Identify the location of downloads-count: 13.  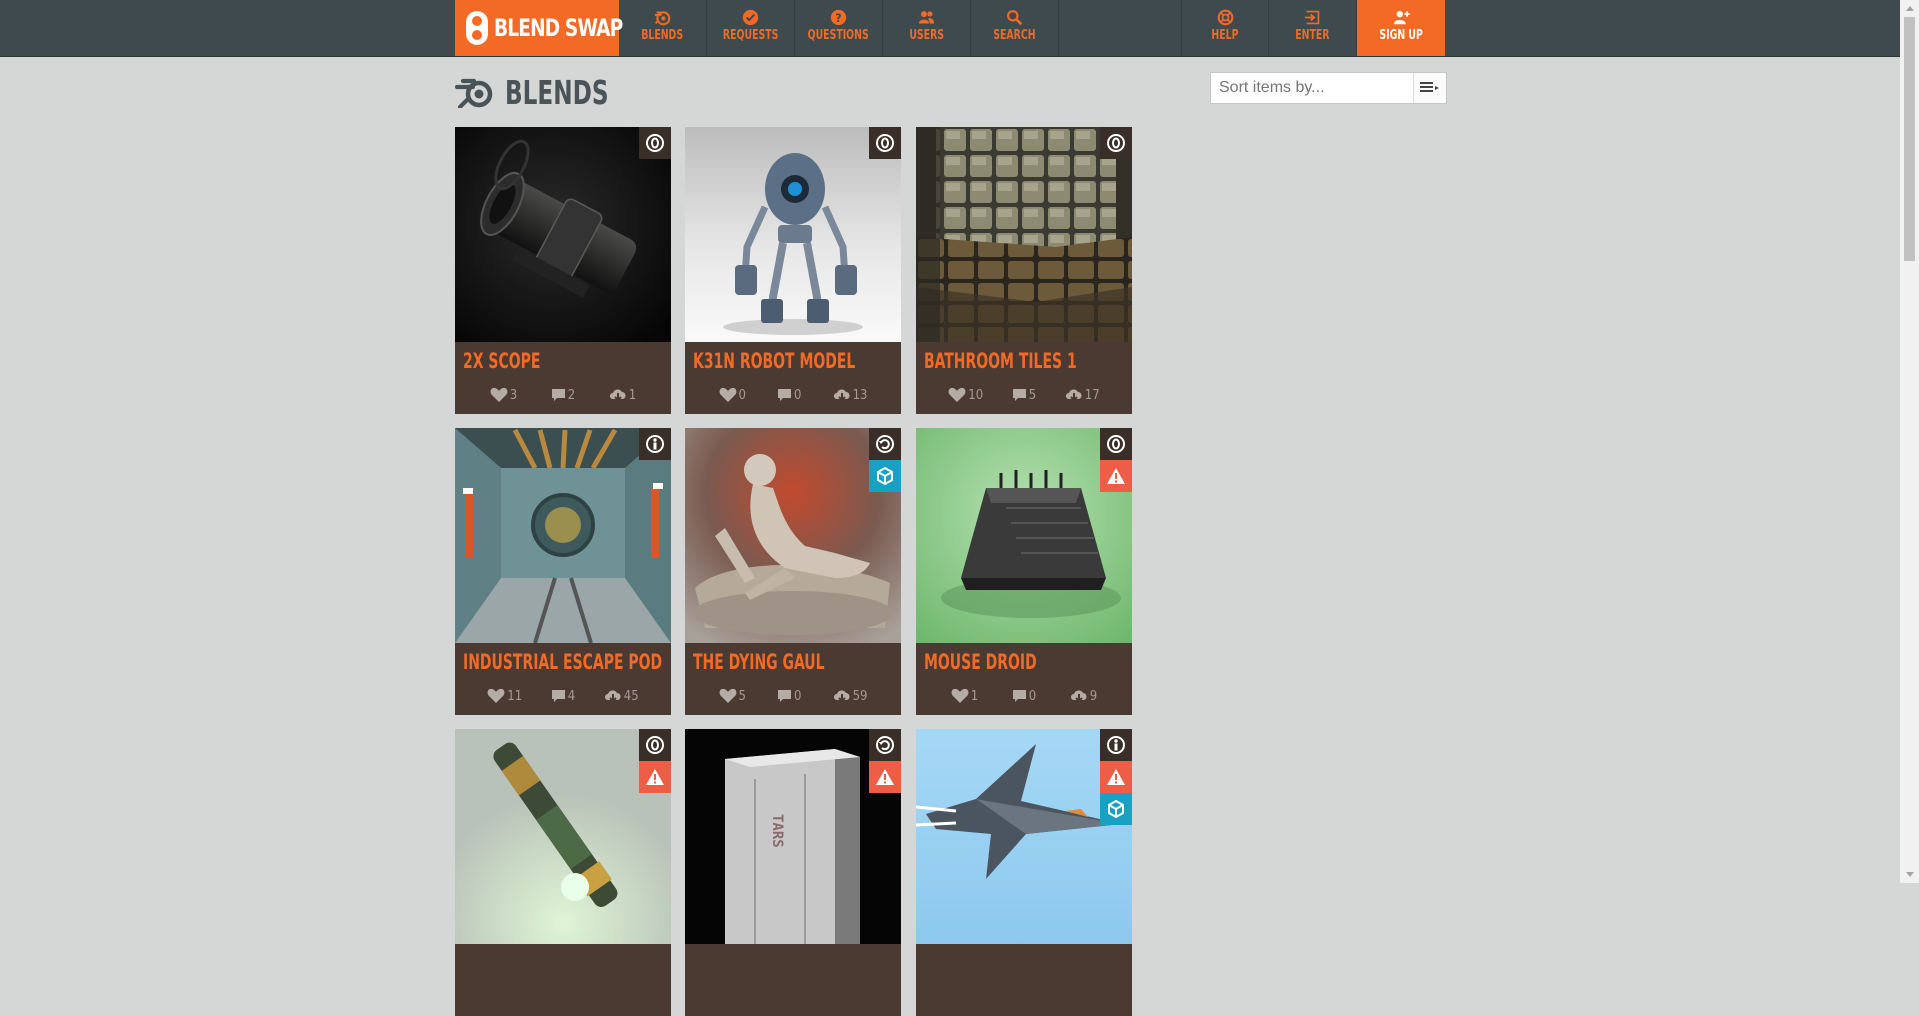
(850, 395).